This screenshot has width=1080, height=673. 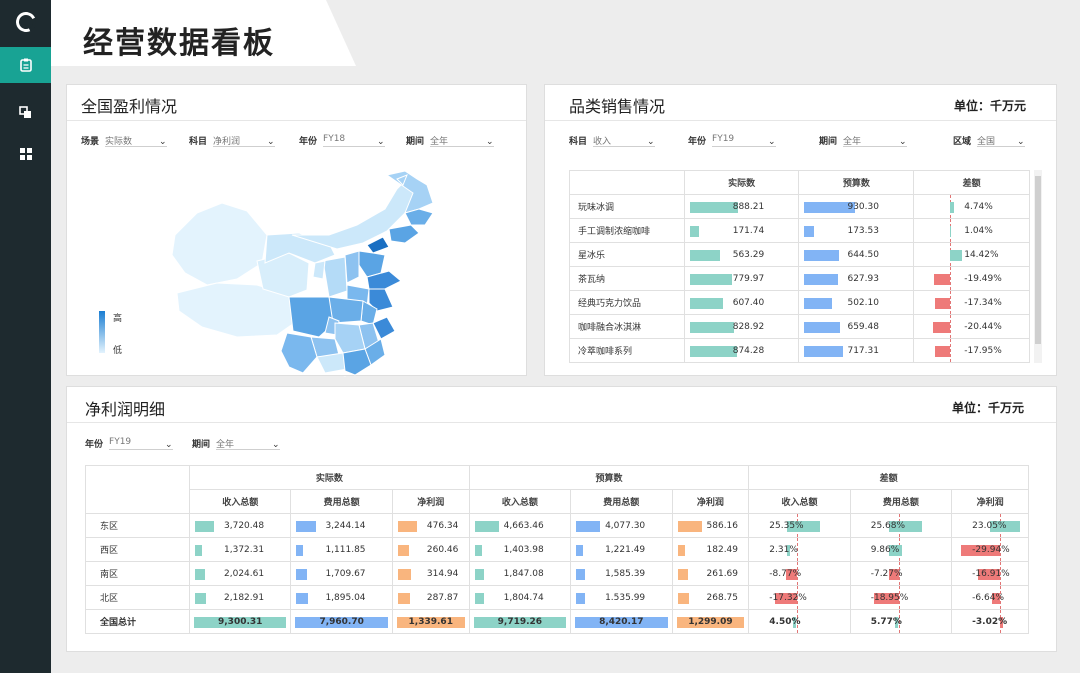 What do you see at coordinates (179, 43) in the screenshot?
I see `page-title: 经营数据看板` at bounding box center [179, 43].